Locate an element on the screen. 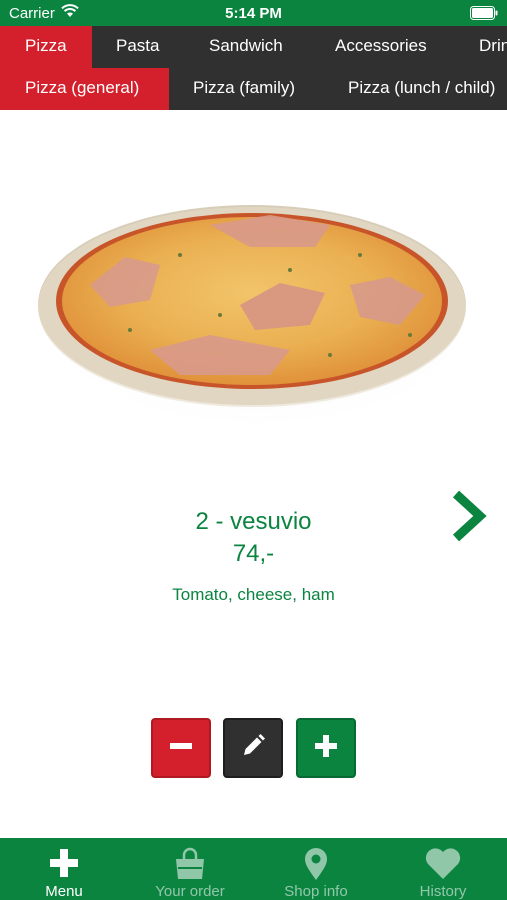  product-title: 2 - vesuvio is located at coordinates (253, 521).